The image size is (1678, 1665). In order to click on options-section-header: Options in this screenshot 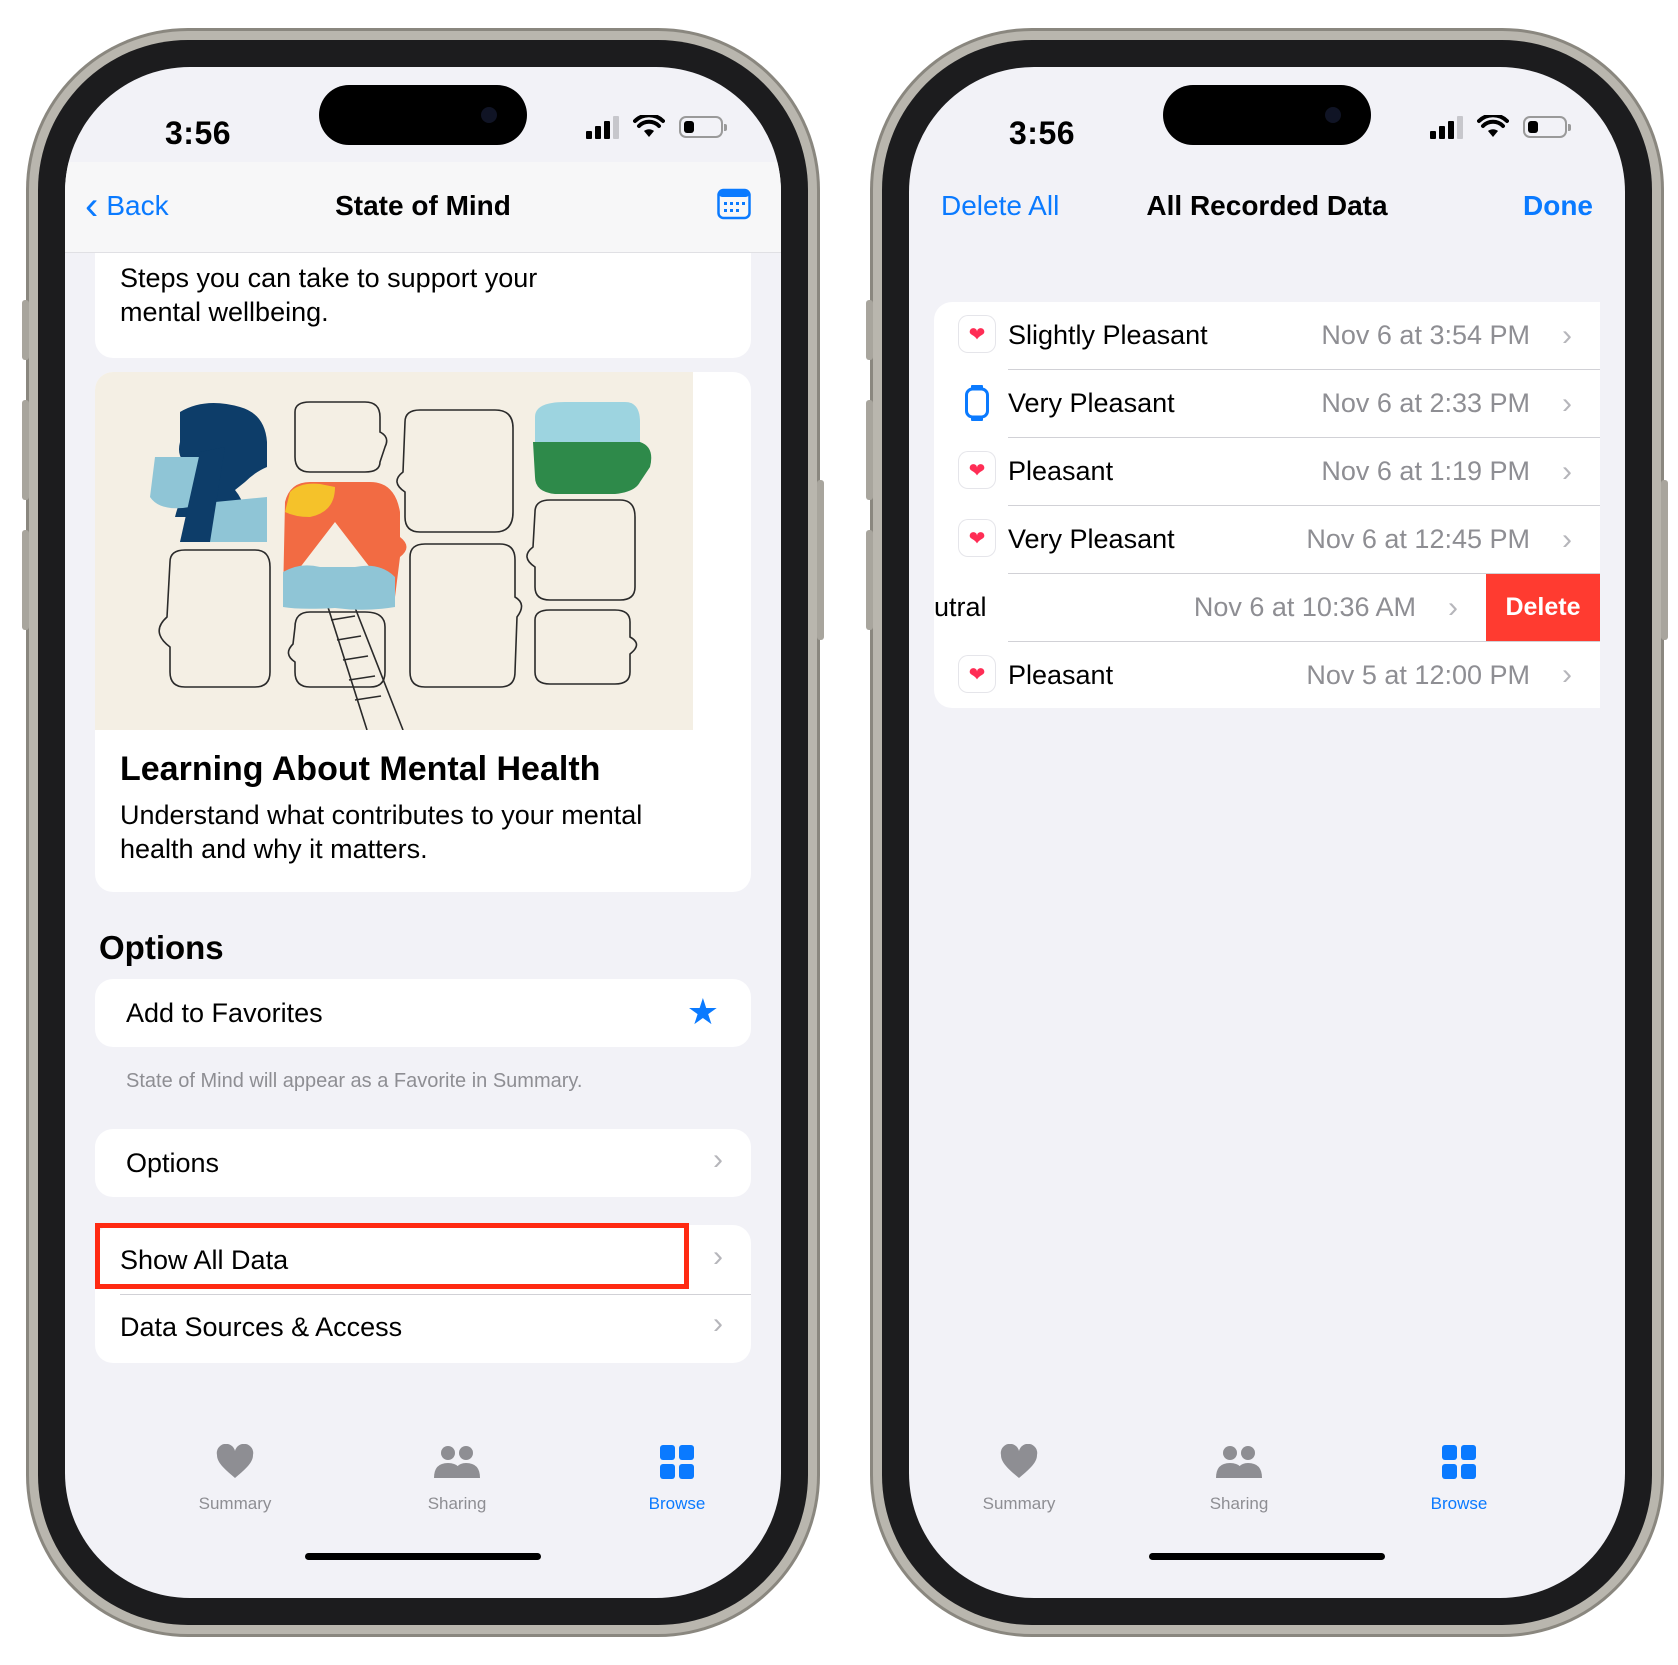, I will do `click(161, 947)`.